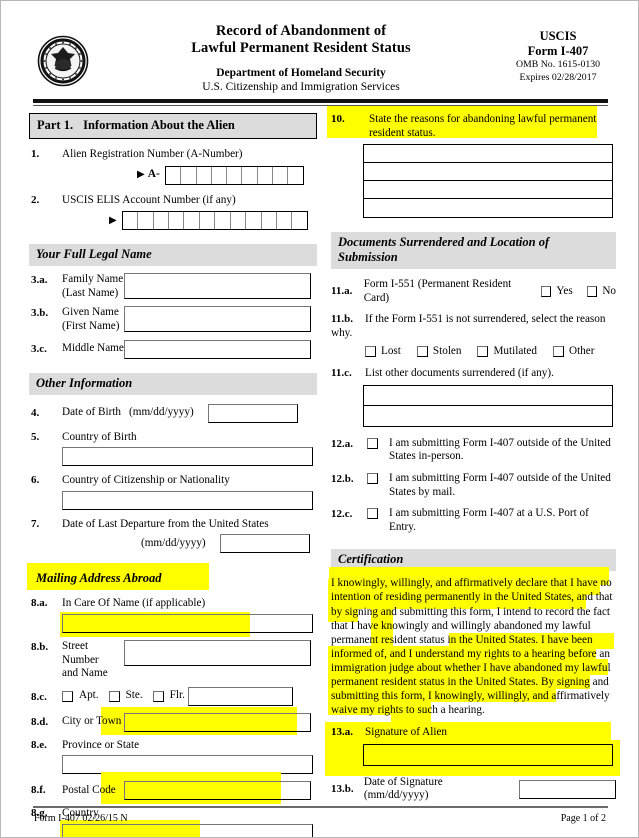 Image resolution: width=639 pixels, height=838 pixels. What do you see at coordinates (152, 154) in the screenshot?
I see `item-1-label: Alien Registration Number (A-Number)` at bounding box center [152, 154].